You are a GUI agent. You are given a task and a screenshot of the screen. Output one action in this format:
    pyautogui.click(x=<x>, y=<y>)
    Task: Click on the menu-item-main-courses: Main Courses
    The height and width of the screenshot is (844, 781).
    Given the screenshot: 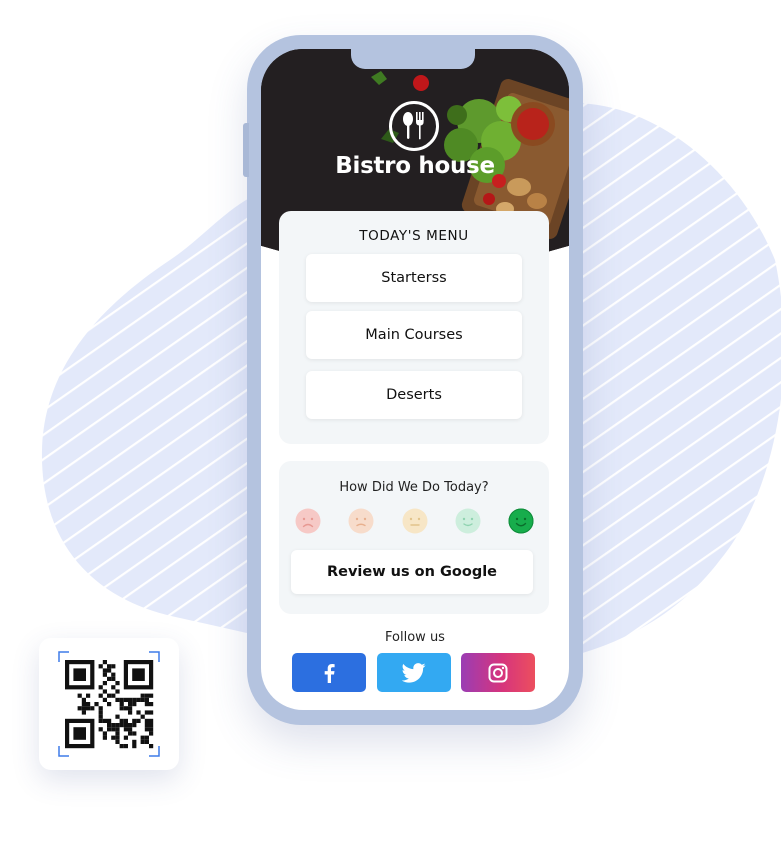 What is the action you would take?
    pyautogui.click(x=414, y=335)
    